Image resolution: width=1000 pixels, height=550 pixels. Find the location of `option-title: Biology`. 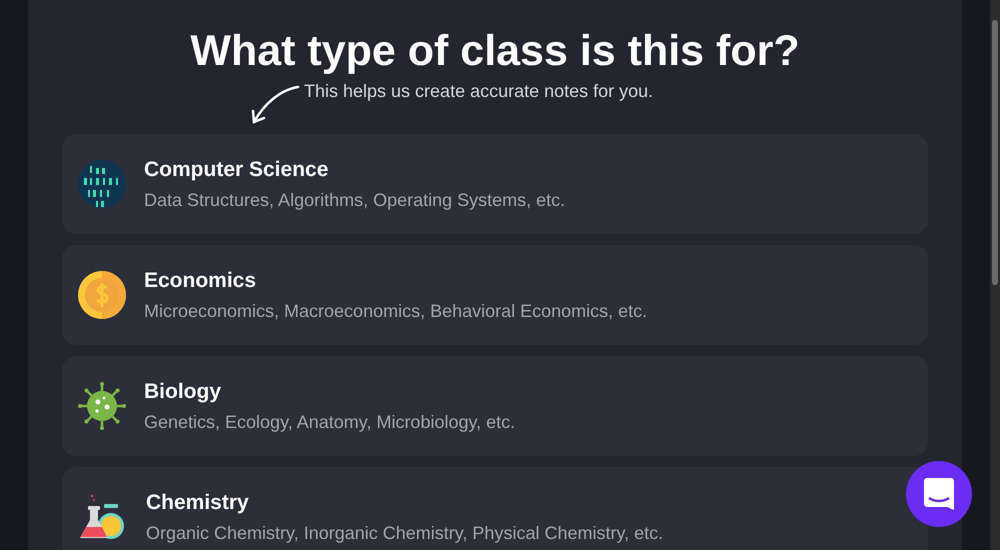

option-title: Biology is located at coordinates (183, 392).